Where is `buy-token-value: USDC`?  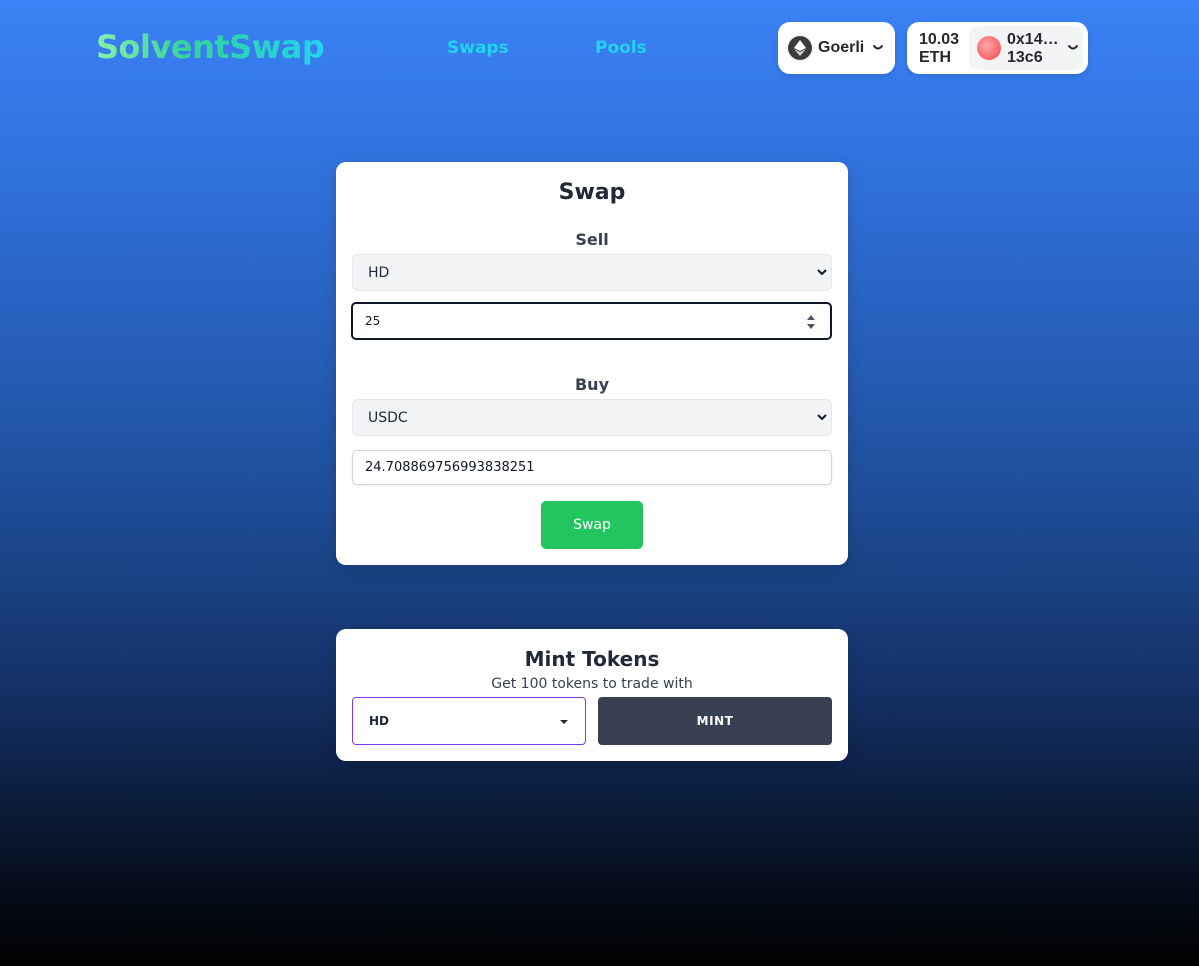
buy-token-value: USDC is located at coordinates (388, 417).